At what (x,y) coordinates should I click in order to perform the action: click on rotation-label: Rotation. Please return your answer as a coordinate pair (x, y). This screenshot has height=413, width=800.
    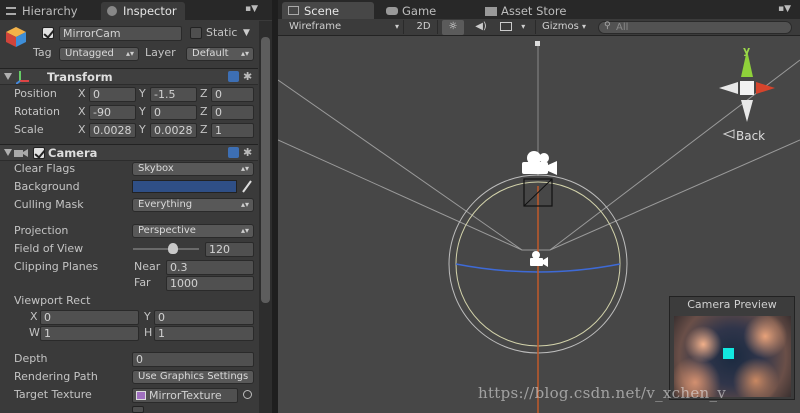
    Looking at the image, I should click on (37, 111).